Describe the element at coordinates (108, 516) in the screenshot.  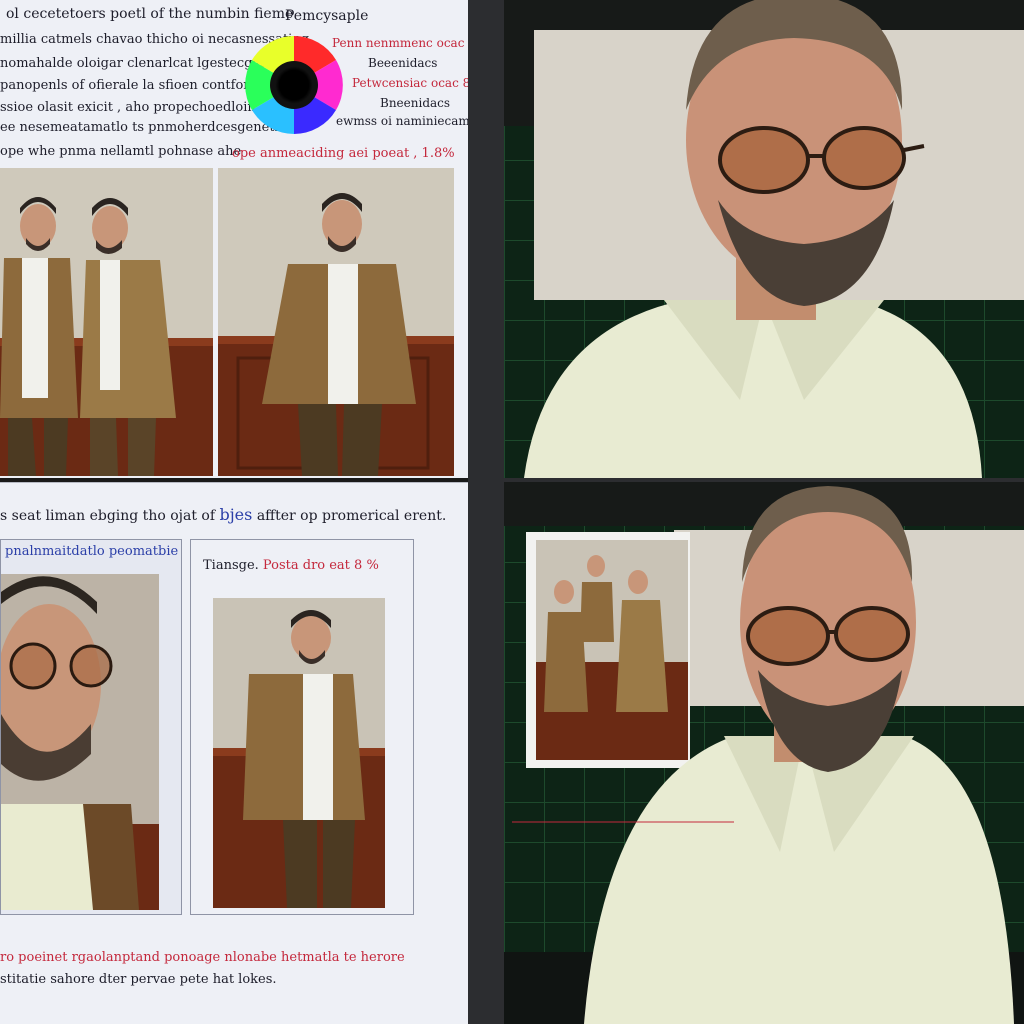
I see `caption-part-1: s seat liman ebging tho ojat of` at that location.